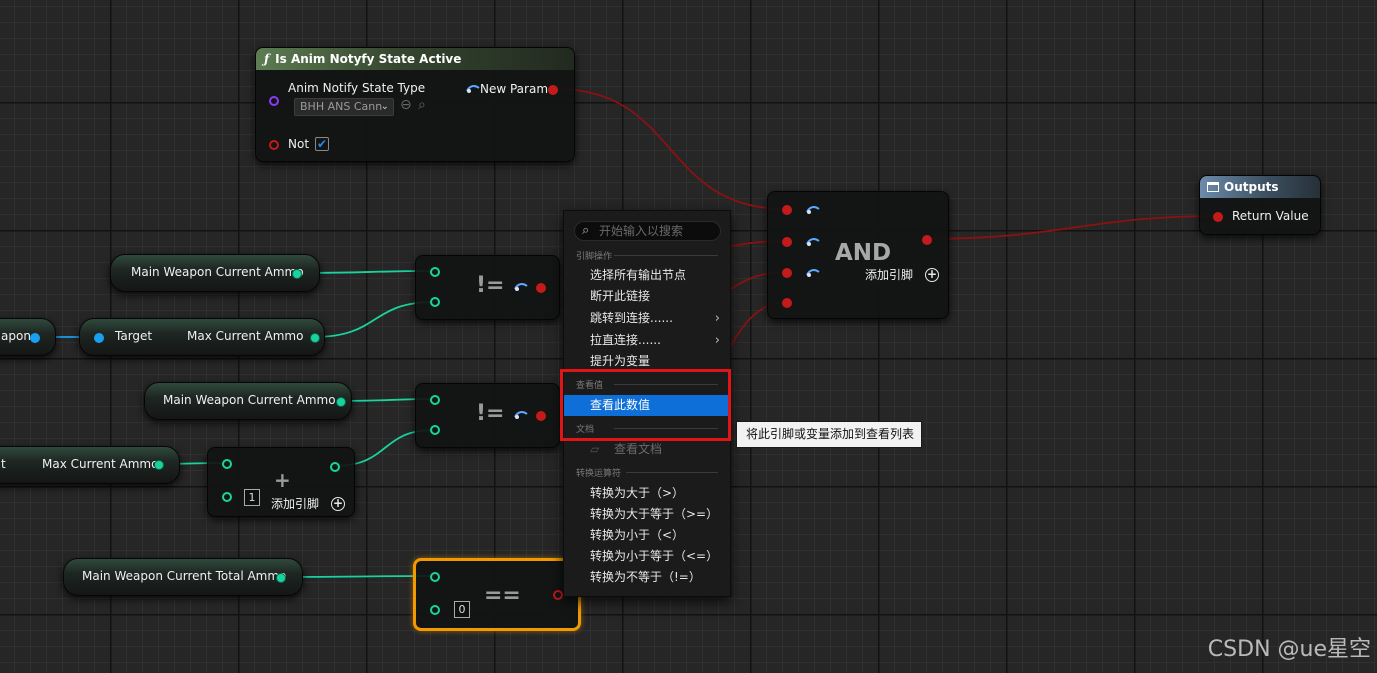 This screenshot has height=673, width=1377. What do you see at coordinates (248, 401) in the screenshot?
I see `main-weapon-current-ammo-node-2: Main Weapon Current Ammo` at bounding box center [248, 401].